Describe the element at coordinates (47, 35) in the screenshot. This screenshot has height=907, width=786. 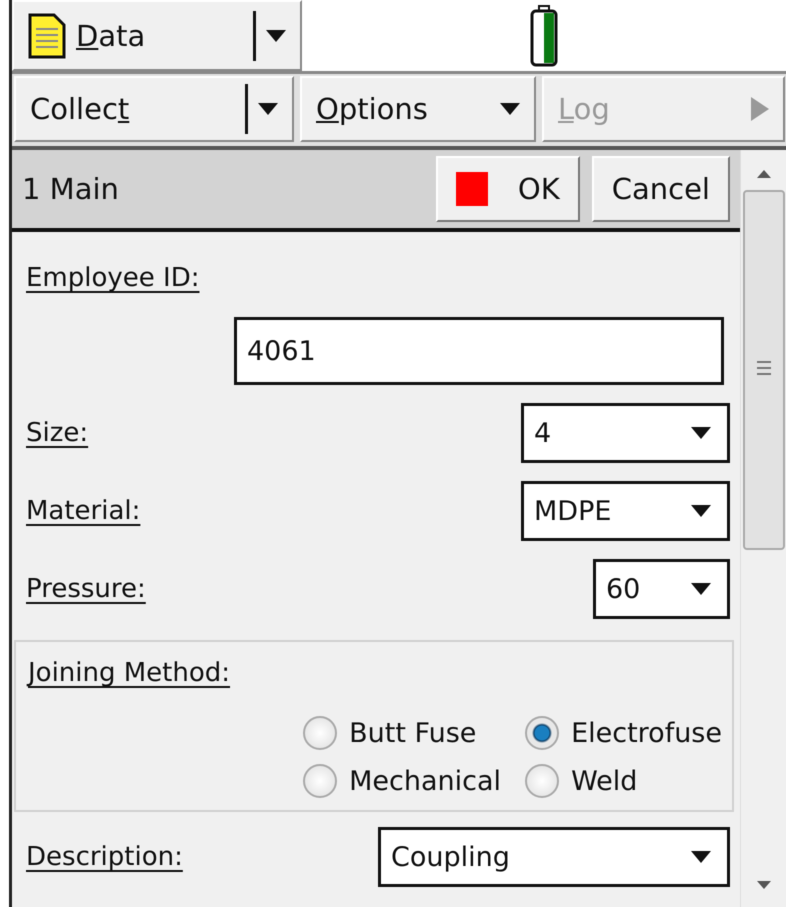
I see `document-icon` at that location.